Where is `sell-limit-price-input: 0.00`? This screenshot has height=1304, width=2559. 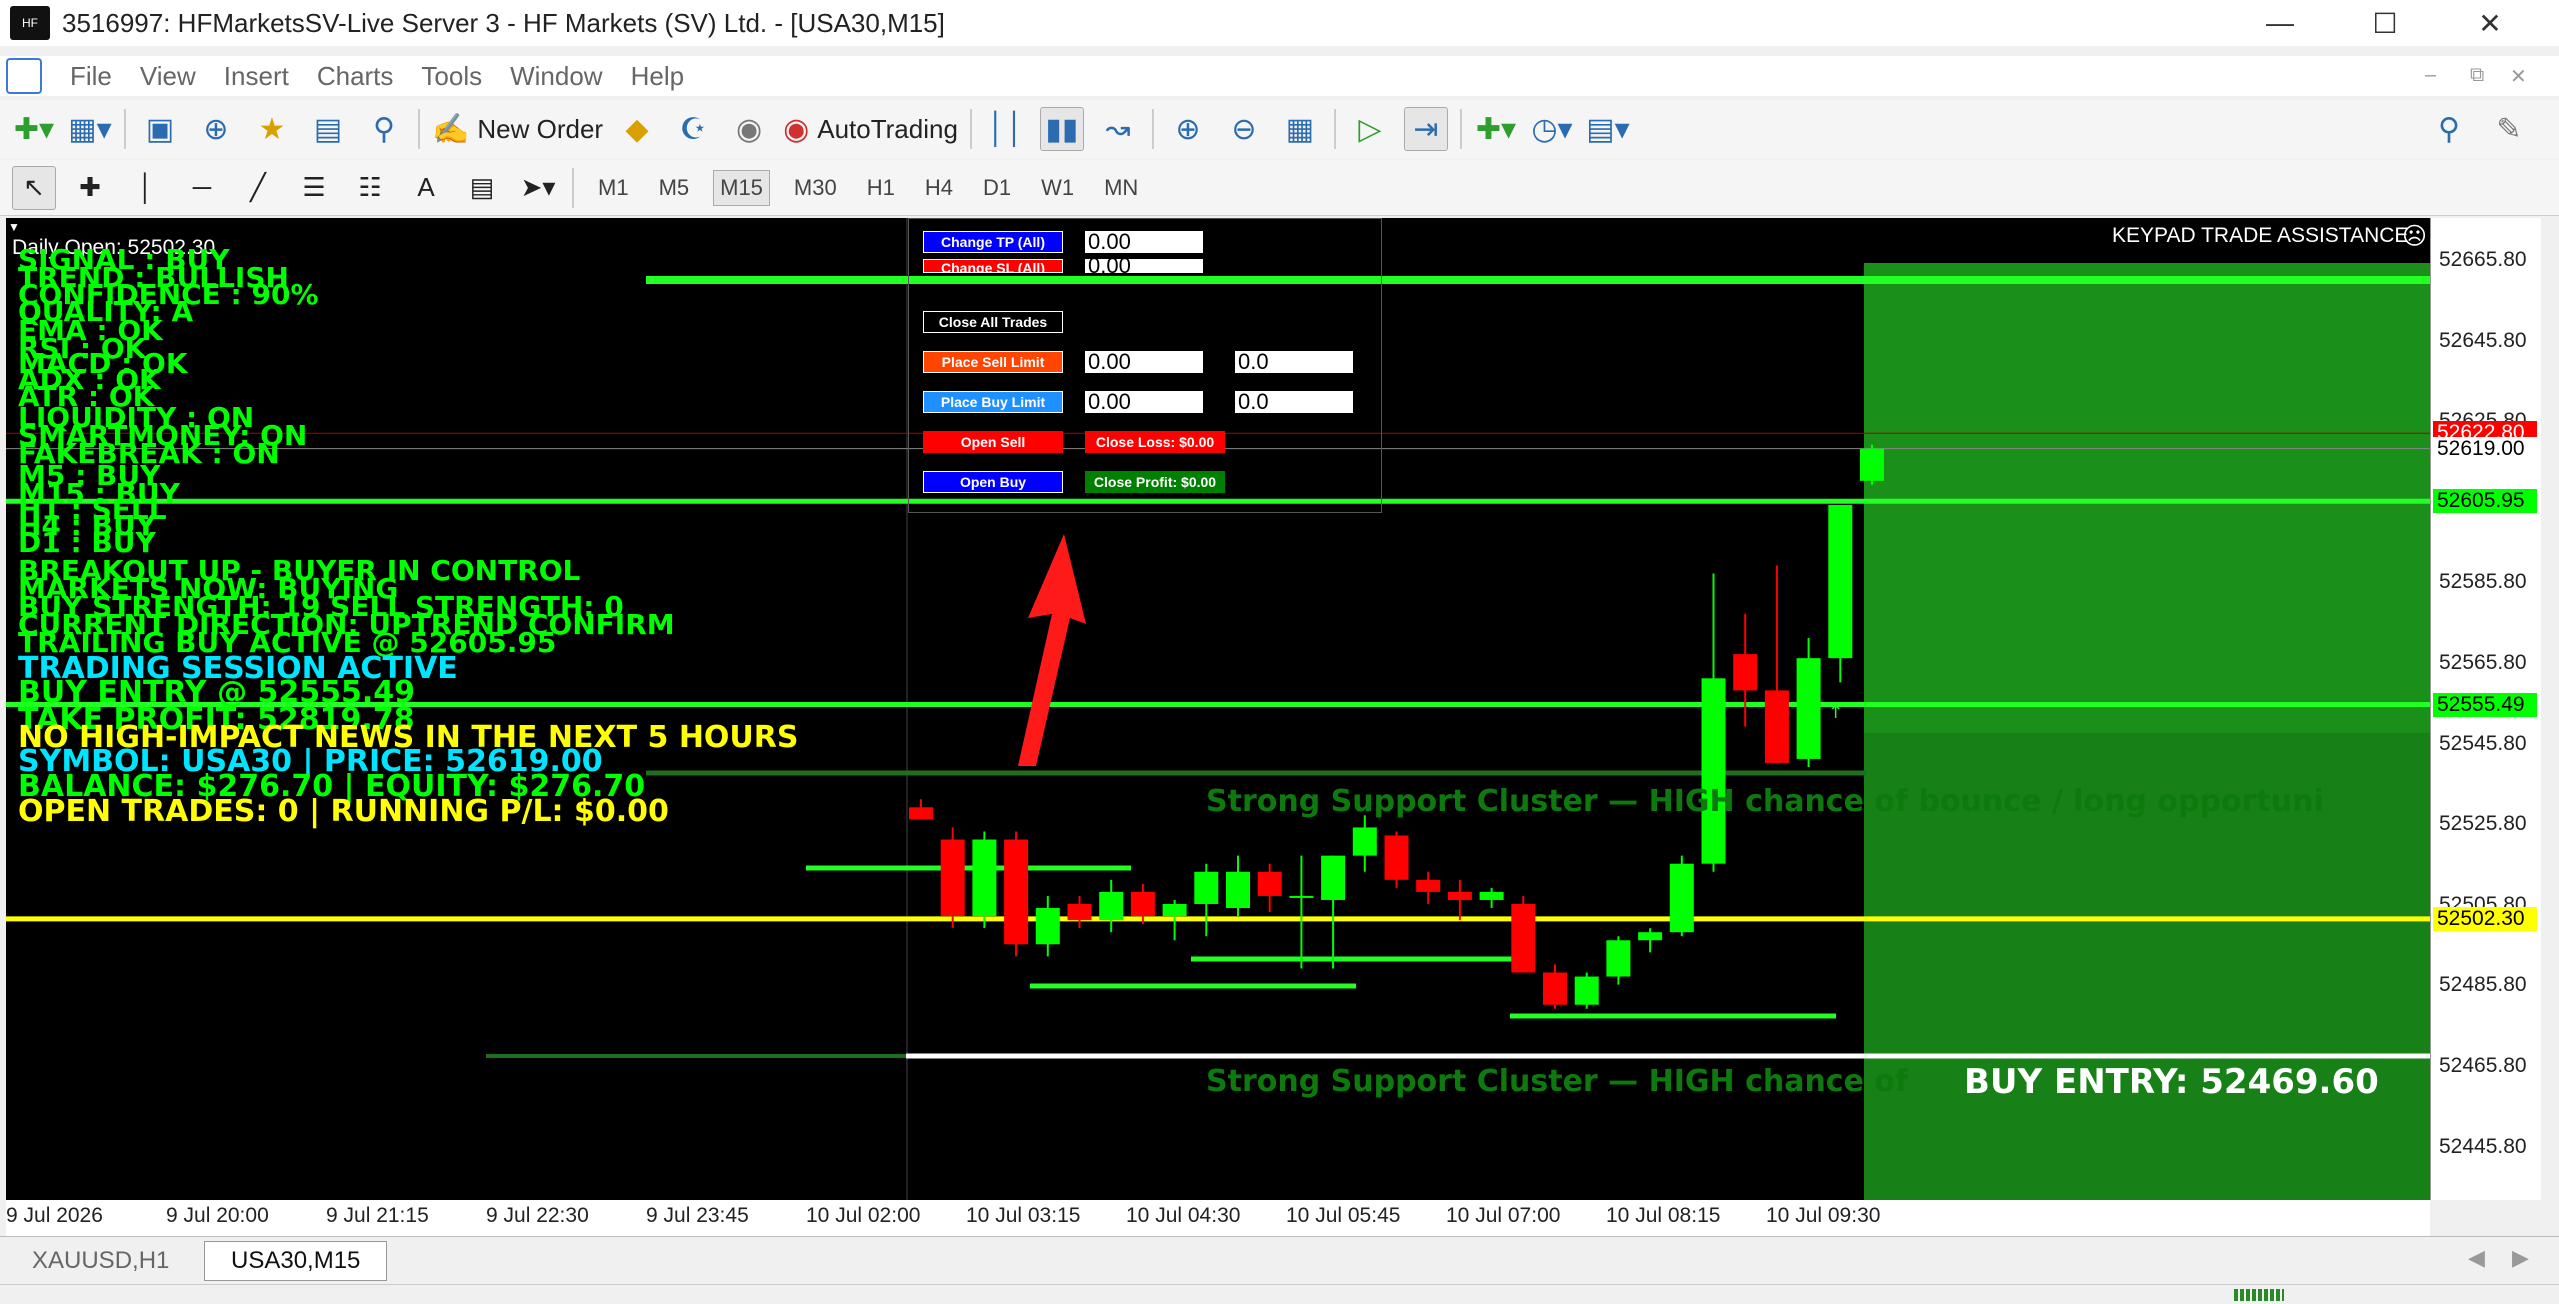 sell-limit-price-input: 0.00 is located at coordinates (1144, 362).